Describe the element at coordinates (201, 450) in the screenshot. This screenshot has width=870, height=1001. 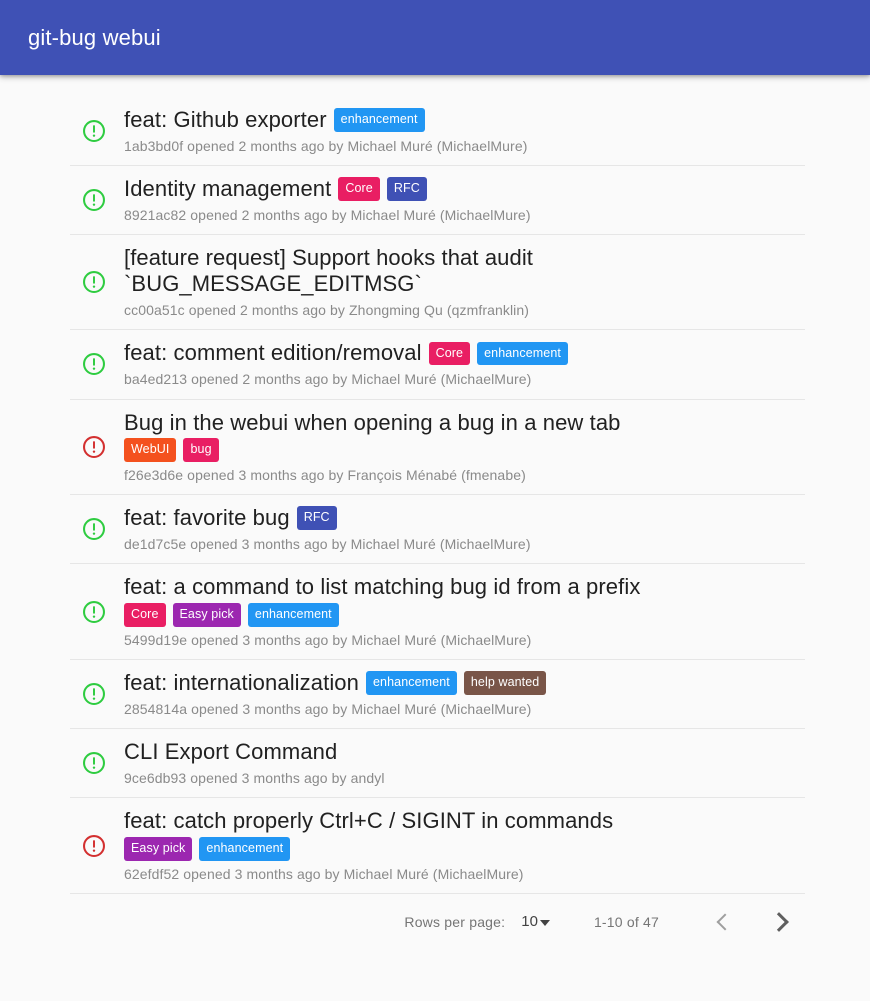
I see `label-chip: bug` at that location.